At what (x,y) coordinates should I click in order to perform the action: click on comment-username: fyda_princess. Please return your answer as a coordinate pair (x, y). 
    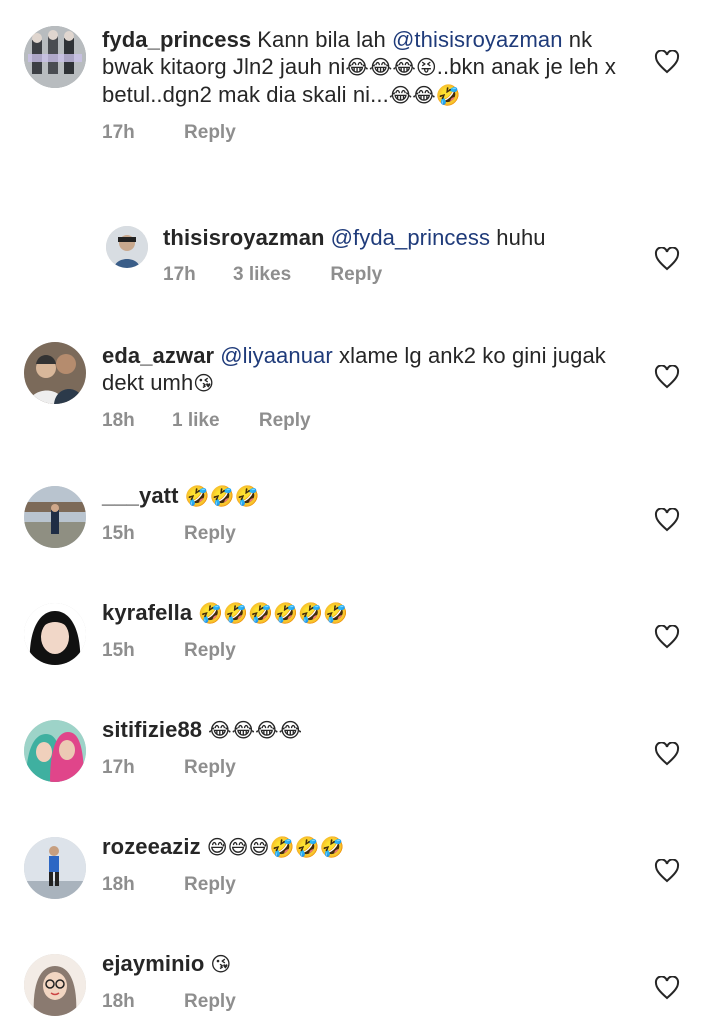
    Looking at the image, I should click on (176, 39).